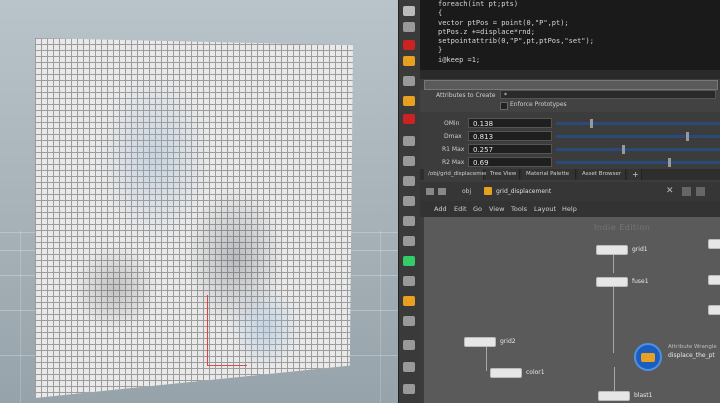 This screenshot has height=403, width=720. Describe the element at coordinates (635, 174) in the screenshot. I see `add-tab-button: +` at that location.